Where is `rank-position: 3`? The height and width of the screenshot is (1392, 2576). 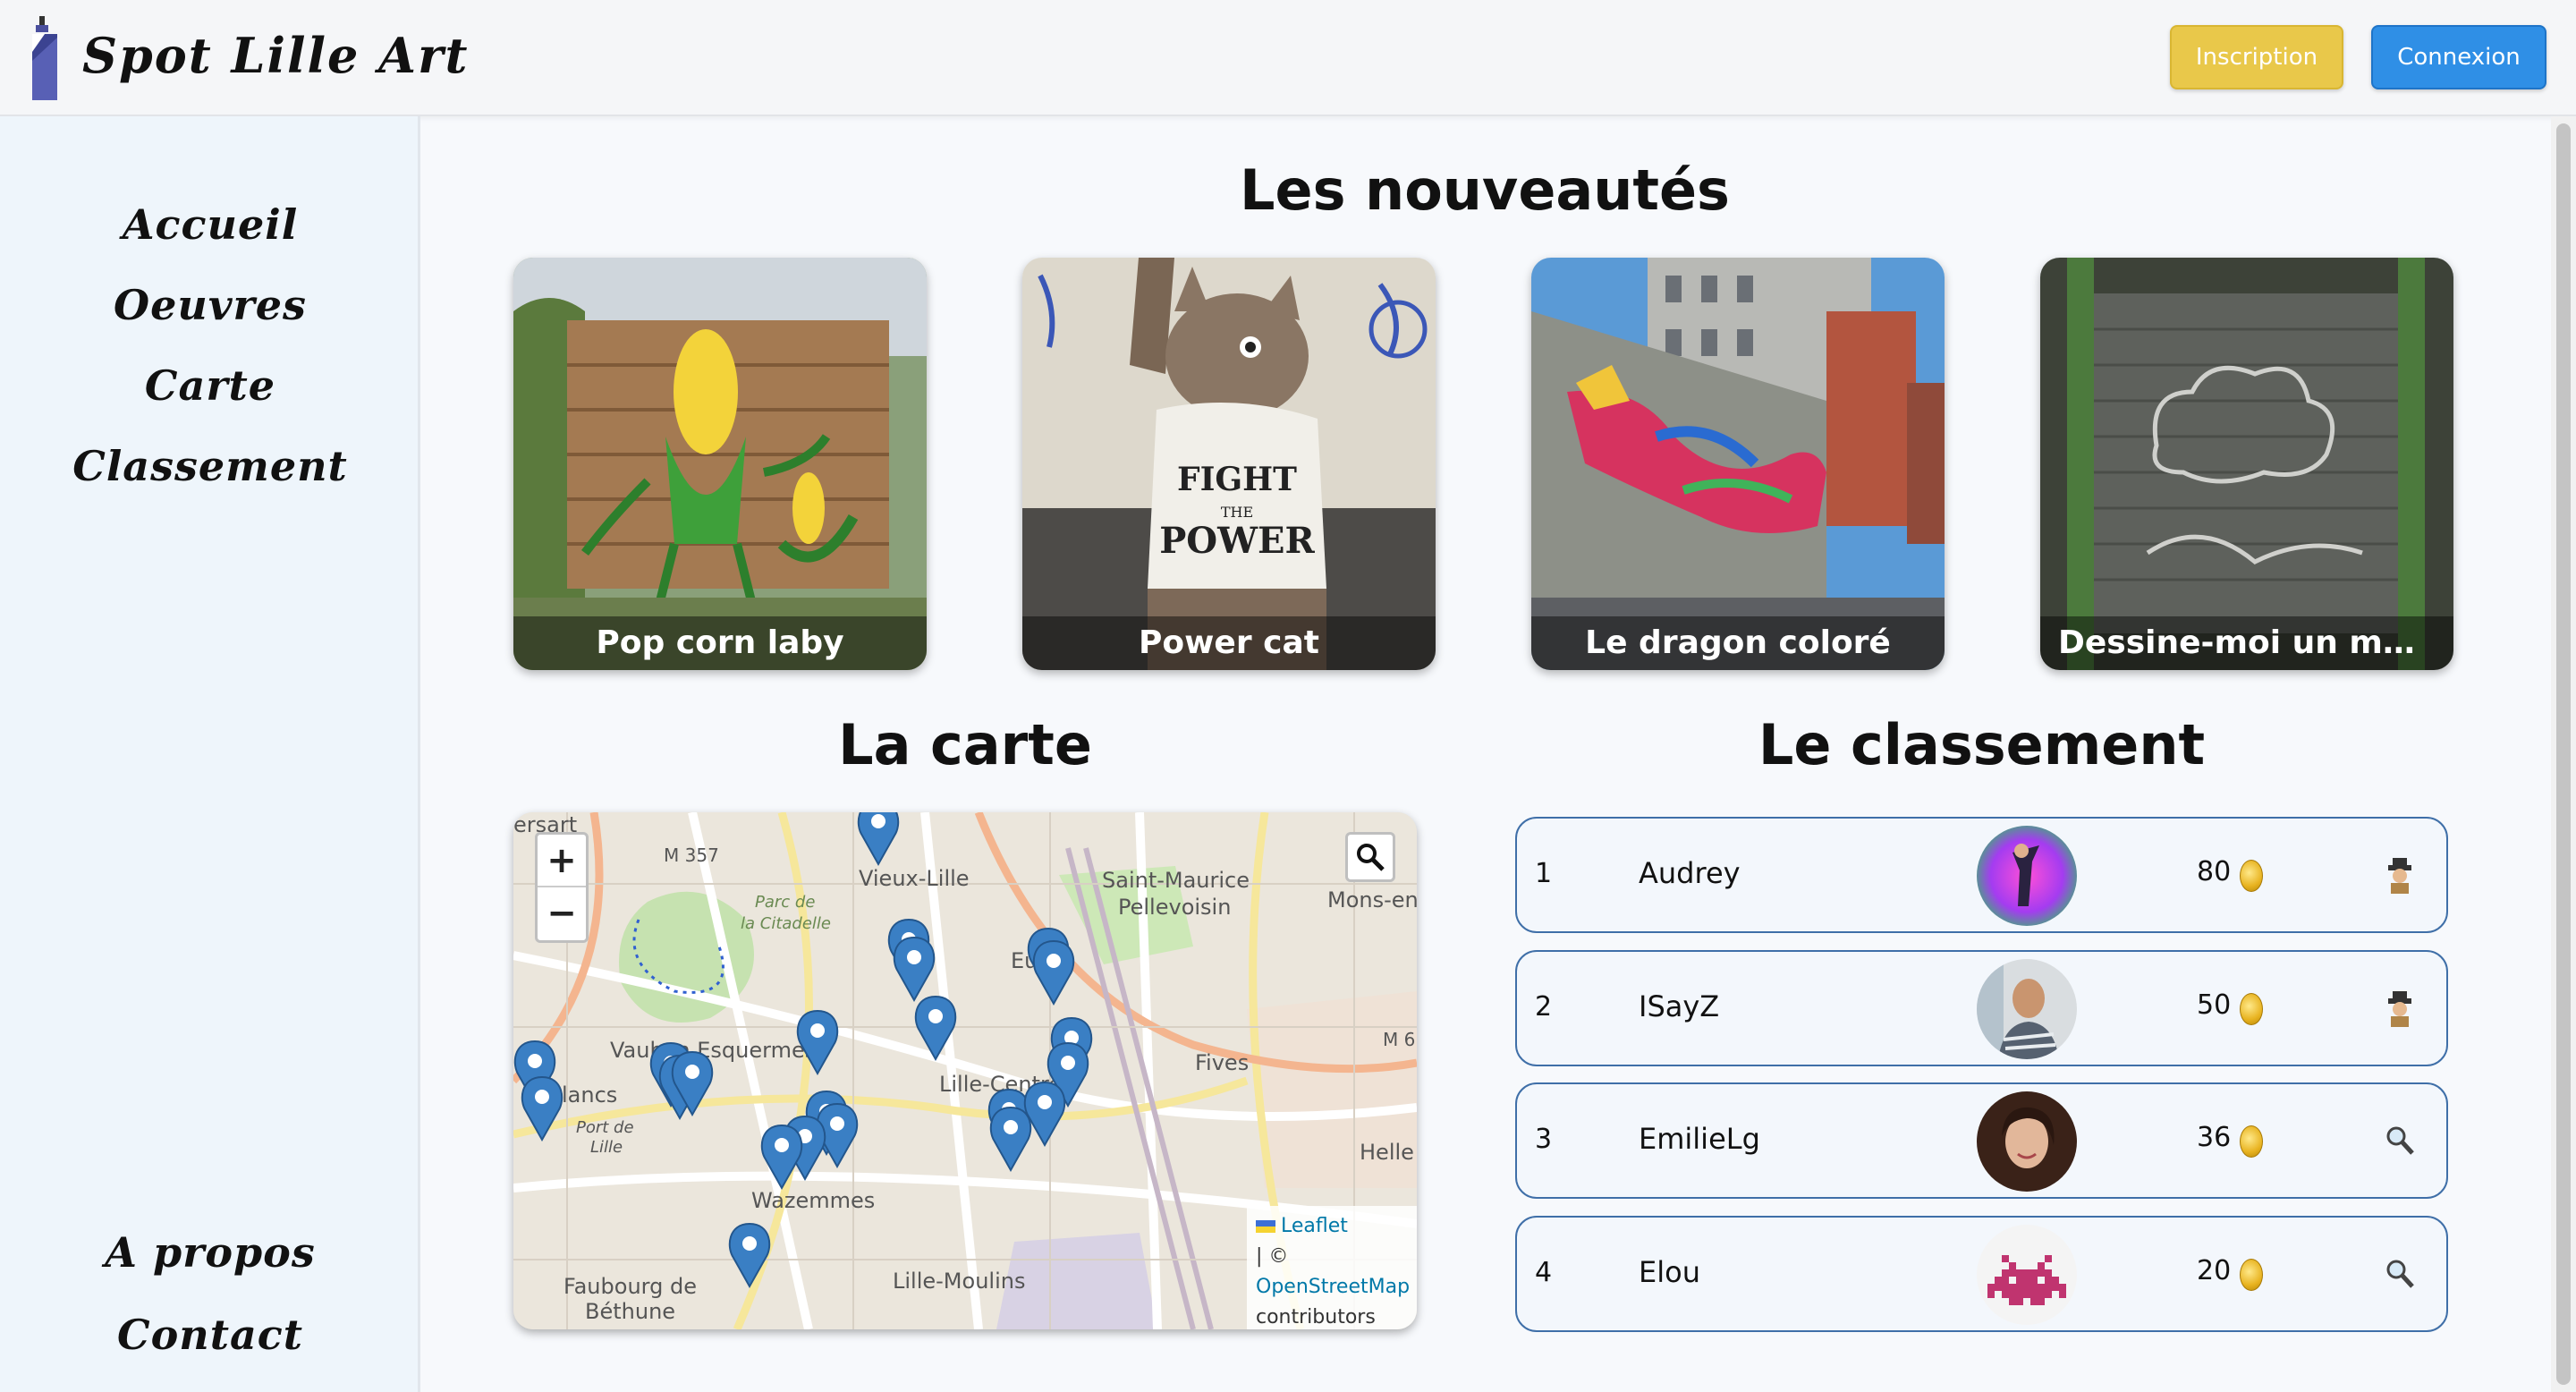 rank-position: 3 is located at coordinates (1544, 1139).